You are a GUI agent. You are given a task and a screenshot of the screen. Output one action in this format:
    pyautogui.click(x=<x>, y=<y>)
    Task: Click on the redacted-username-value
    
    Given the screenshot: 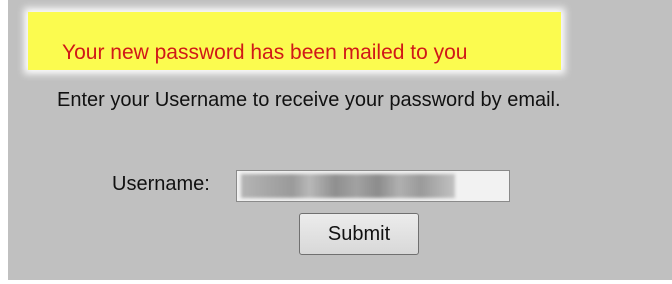 What is the action you would take?
    pyautogui.click(x=348, y=186)
    